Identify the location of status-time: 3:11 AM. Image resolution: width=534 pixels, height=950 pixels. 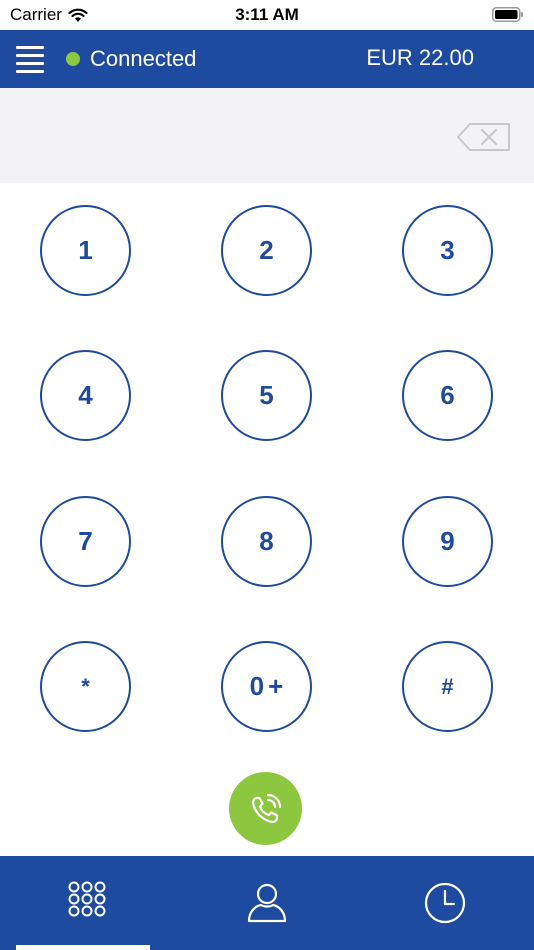
(267, 14).